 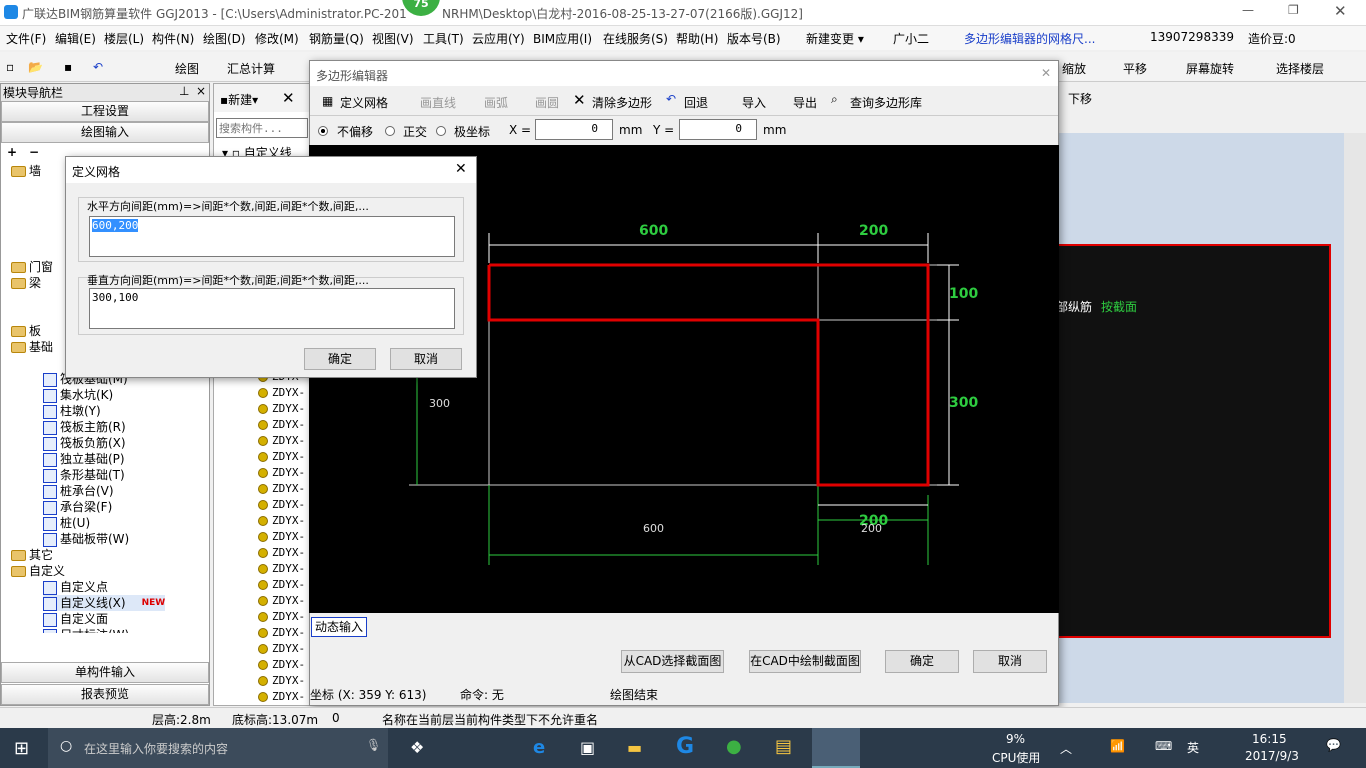 I want to click on task-view-icon: ❖, so click(x=417, y=747).